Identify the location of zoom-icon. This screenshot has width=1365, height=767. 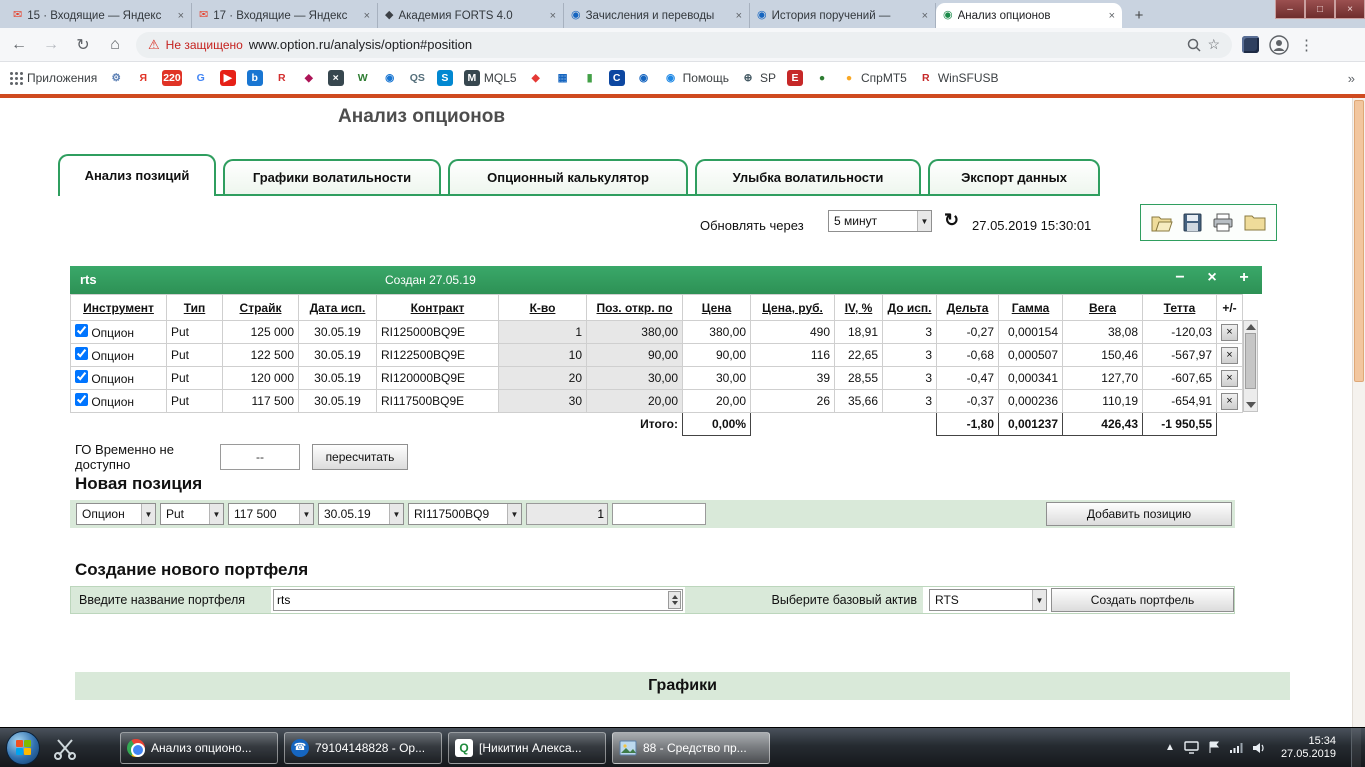
(1194, 45).